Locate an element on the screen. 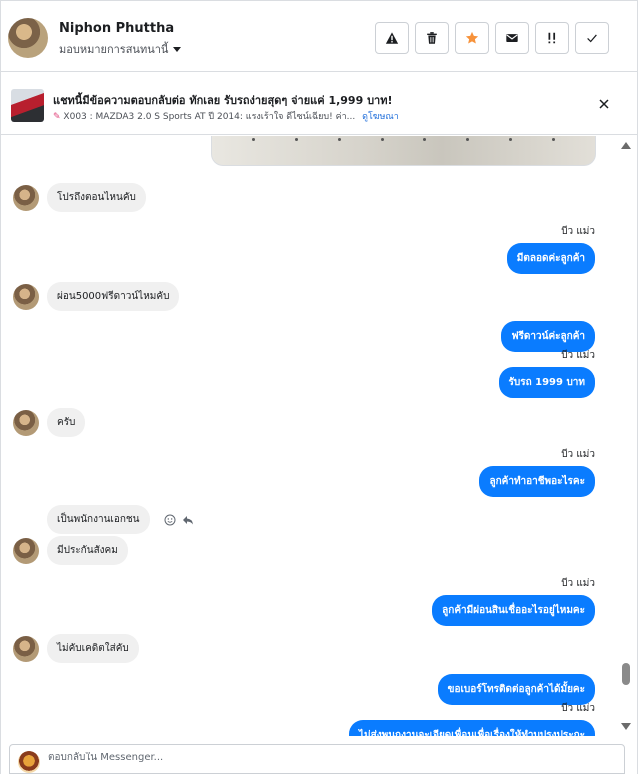 The image size is (638, 774). page-avatar is located at coordinates (29, 762).